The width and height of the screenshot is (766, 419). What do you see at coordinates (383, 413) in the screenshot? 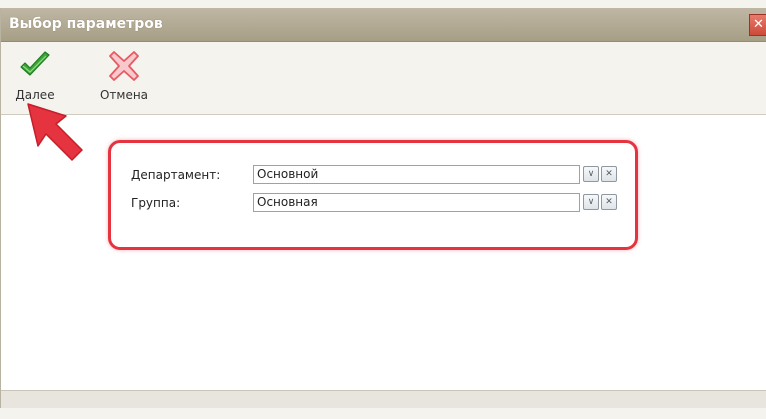
I see `bottom-strip` at bounding box center [383, 413].